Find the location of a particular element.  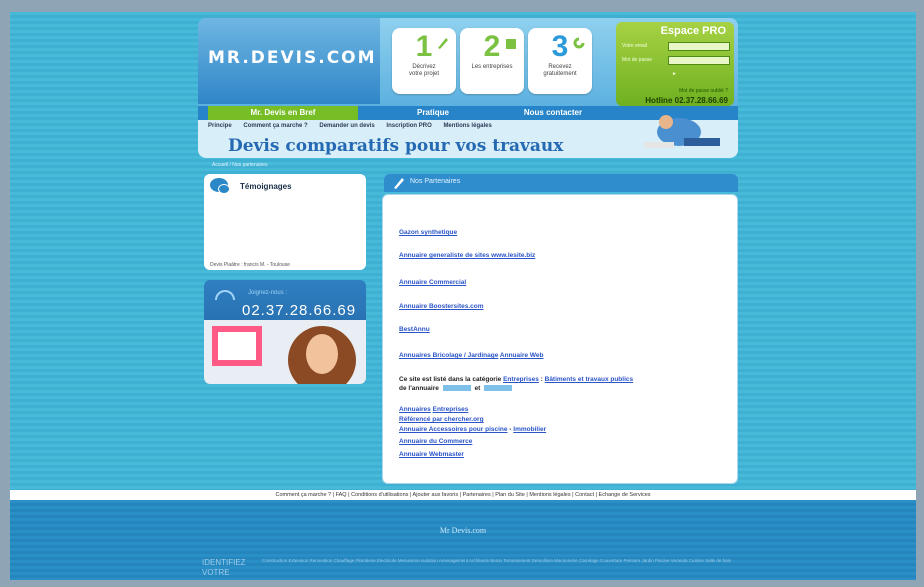

bricolage-link: Annuaires Bricolage / Jardinage is located at coordinates (448, 355).